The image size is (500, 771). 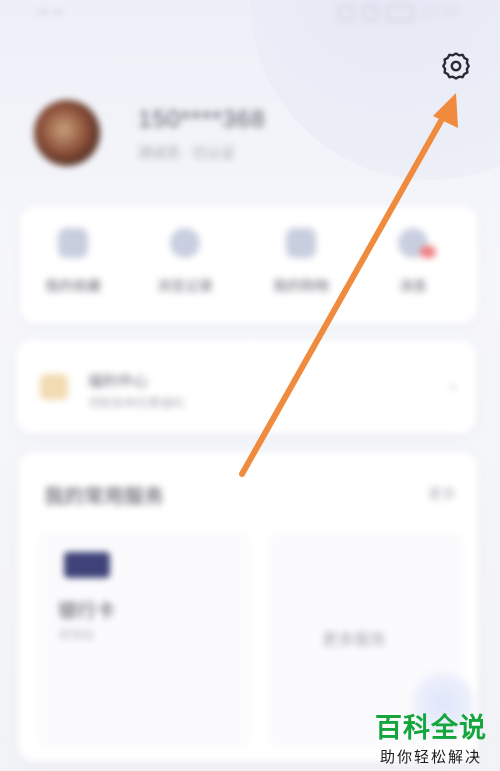 What do you see at coordinates (430, 757) in the screenshot?
I see `watermark-sub: 助你轻松解决` at bounding box center [430, 757].